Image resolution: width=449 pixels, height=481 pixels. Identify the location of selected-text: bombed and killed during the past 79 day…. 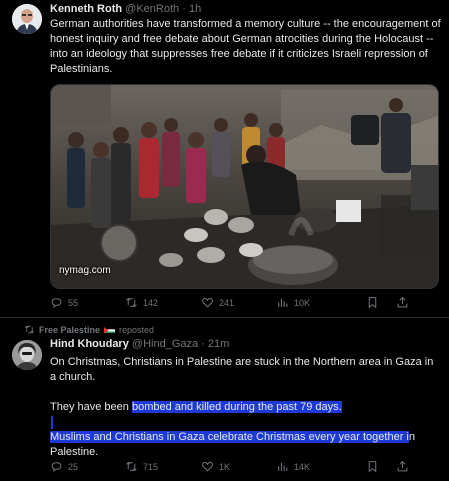
(236, 407).